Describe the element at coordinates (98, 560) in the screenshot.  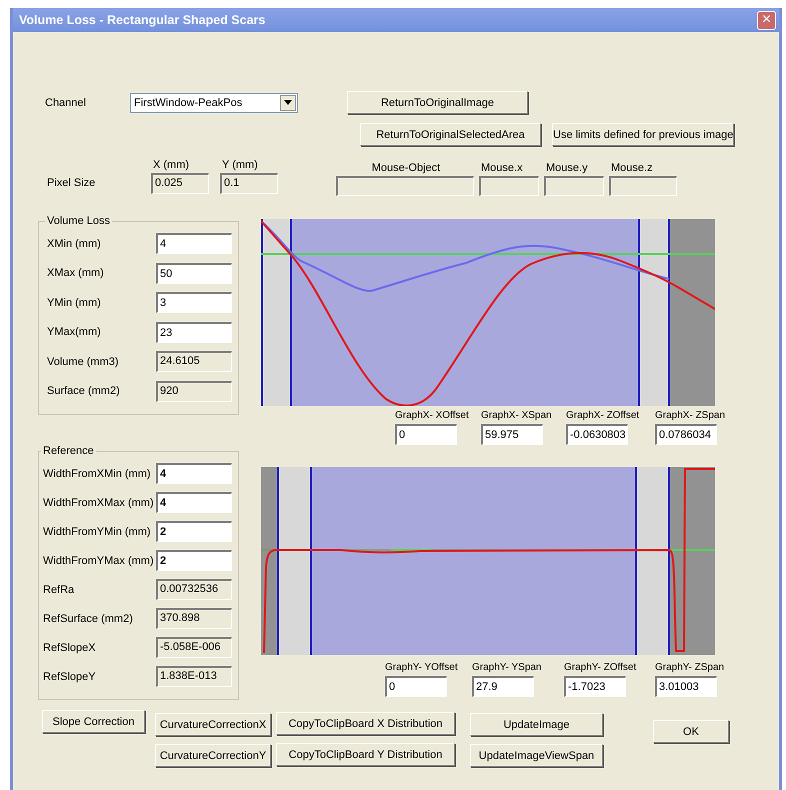
I see `field-label: WidthFromYMax (mm)` at that location.